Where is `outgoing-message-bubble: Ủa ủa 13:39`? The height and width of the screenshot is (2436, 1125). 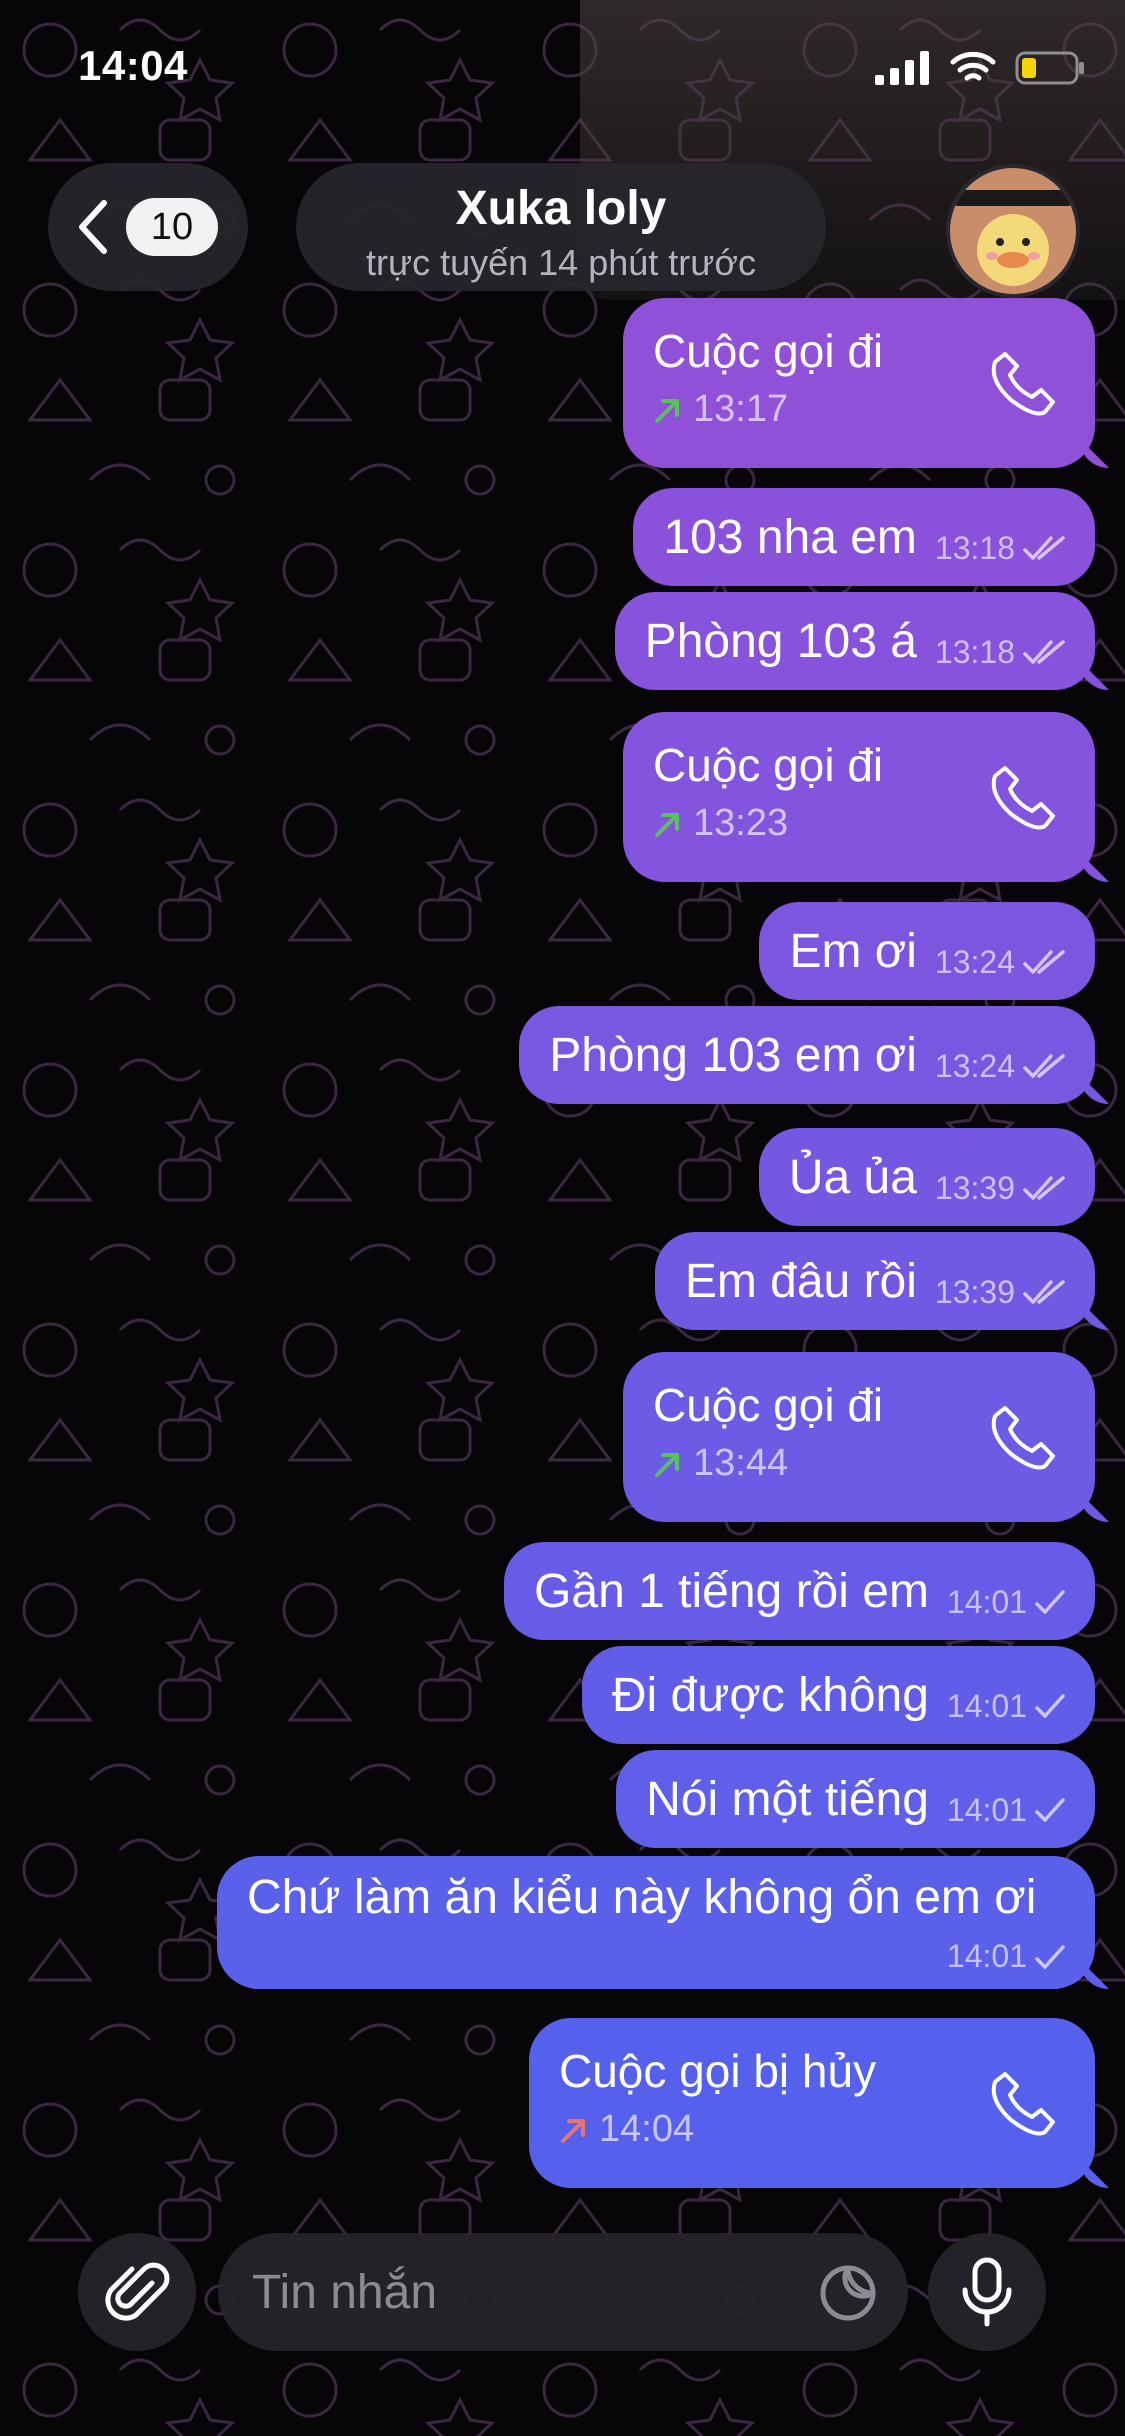 outgoing-message-bubble: Ủa ủa 13:39 is located at coordinates (926, 1177).